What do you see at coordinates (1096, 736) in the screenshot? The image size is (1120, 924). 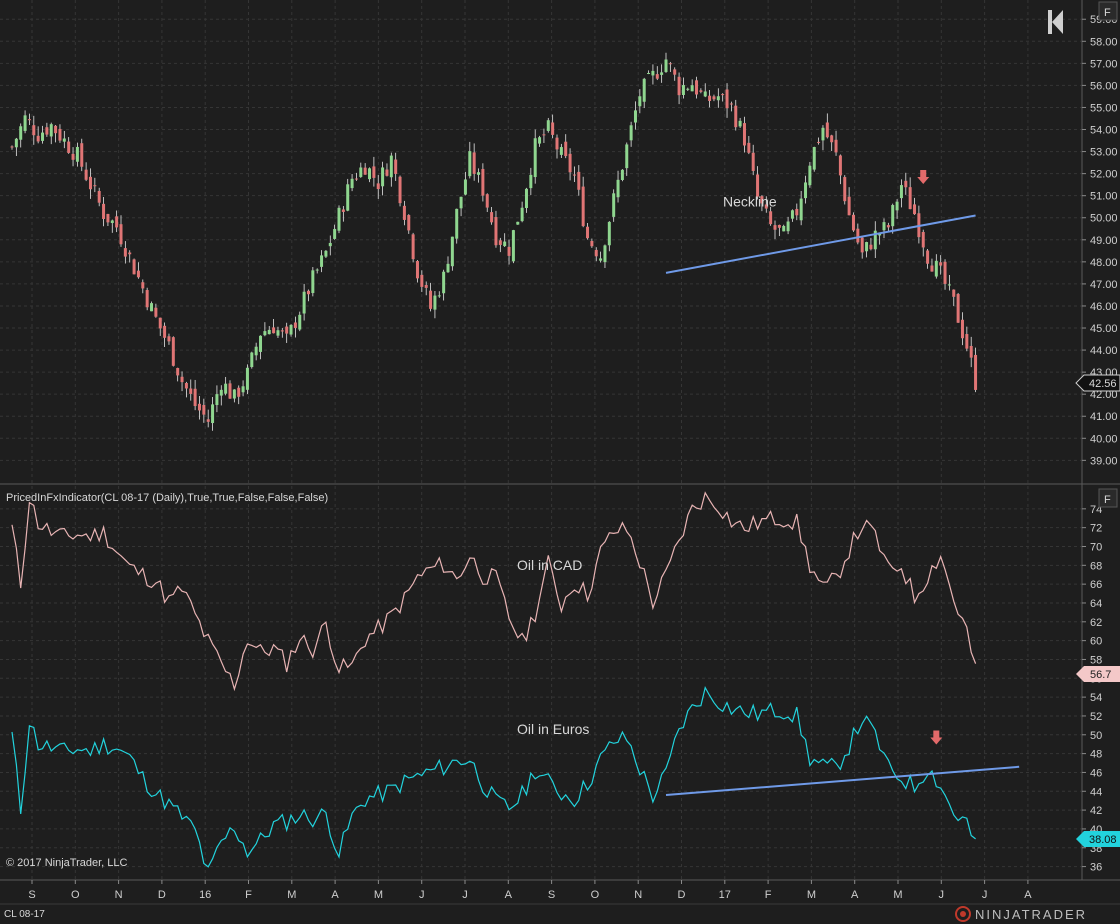 I see `indicator-tick-label: 50` at bounding box center [1096, 736].